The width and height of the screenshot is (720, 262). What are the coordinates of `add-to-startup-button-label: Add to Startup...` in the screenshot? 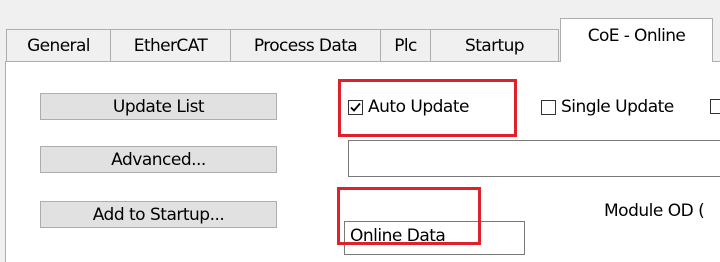 It's located at (158, 214).